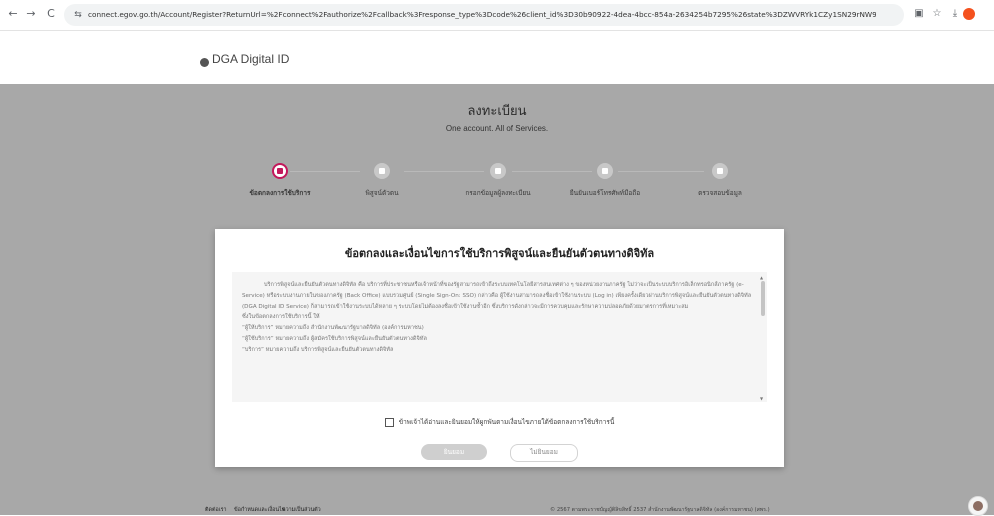 Image resolution: width=994 pixels, height=516 pixels. I want to click on forward-icon: →, so click(31, 14).